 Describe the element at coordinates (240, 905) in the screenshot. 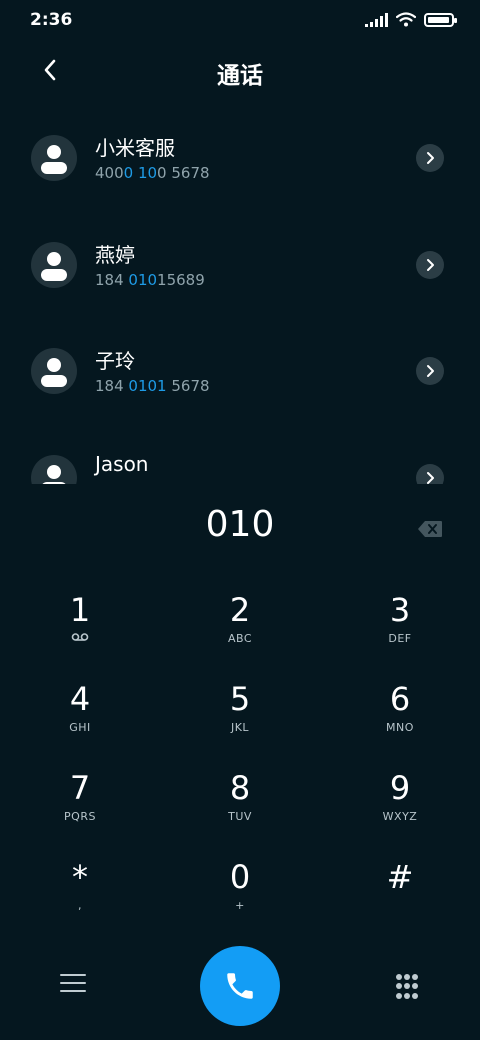

I see `key-letters: +` at that location.